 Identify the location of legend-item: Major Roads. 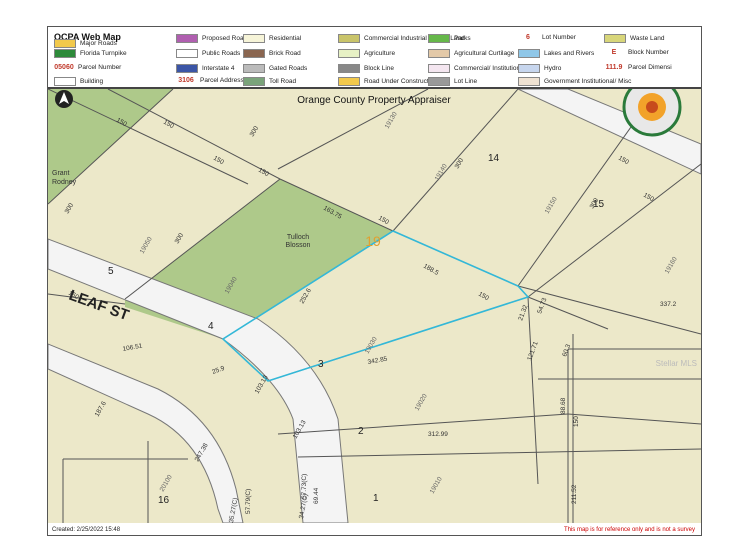
(85, 43).